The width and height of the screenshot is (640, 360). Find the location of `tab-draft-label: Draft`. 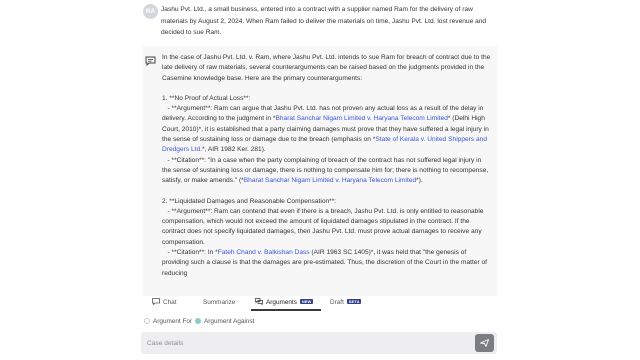

tab-draft-label: Draft is located at coordinates (337, 302).